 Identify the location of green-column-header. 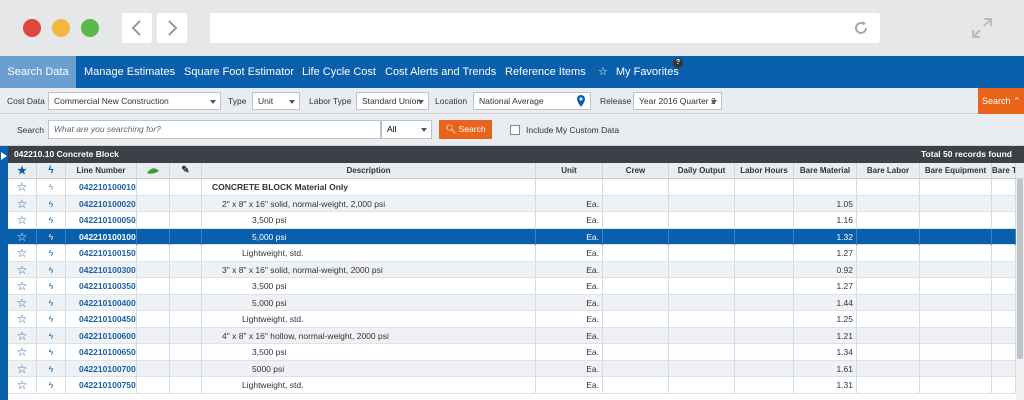
(153, 171).